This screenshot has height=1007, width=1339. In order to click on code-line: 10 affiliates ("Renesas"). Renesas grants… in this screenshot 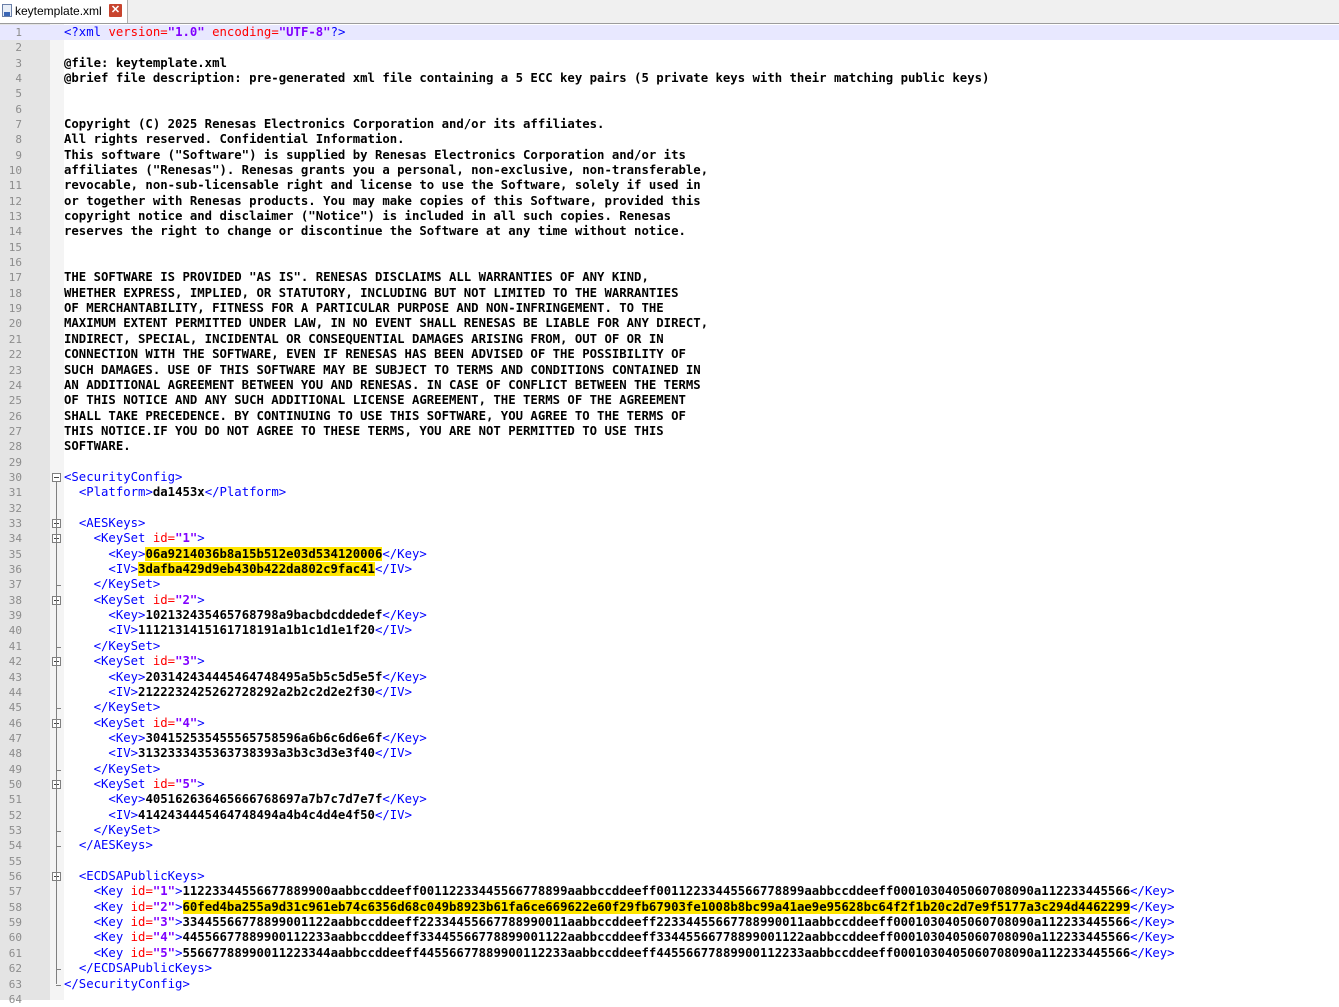, I will do `click(669, 170)`.